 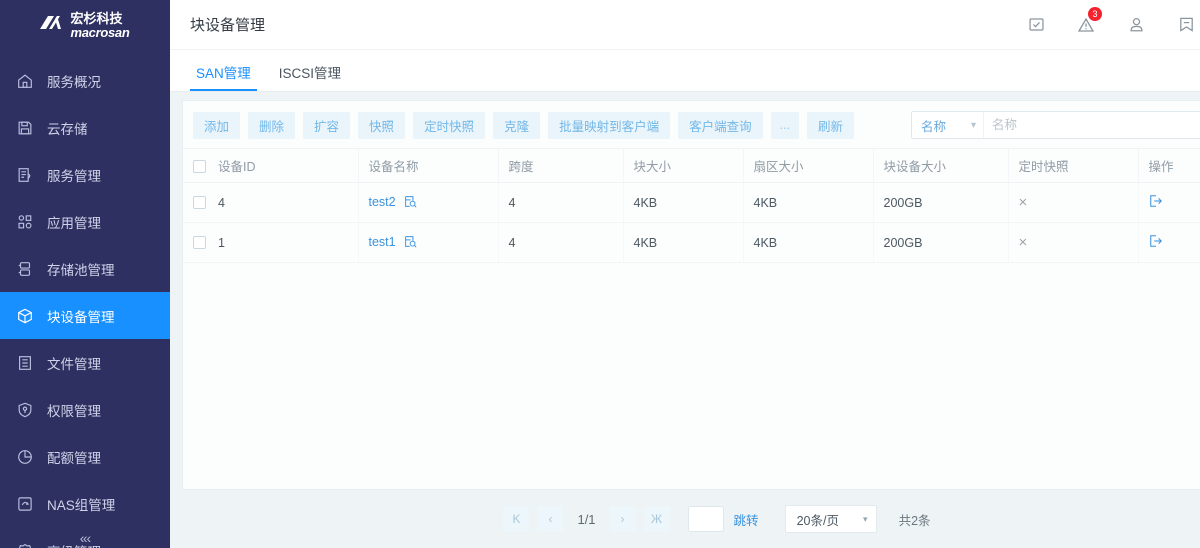 What do you see at coordinates (96, 18) in the screenshot?
I see `logo-text-cn: 宏杉科技` at bounding box center [96, 18].